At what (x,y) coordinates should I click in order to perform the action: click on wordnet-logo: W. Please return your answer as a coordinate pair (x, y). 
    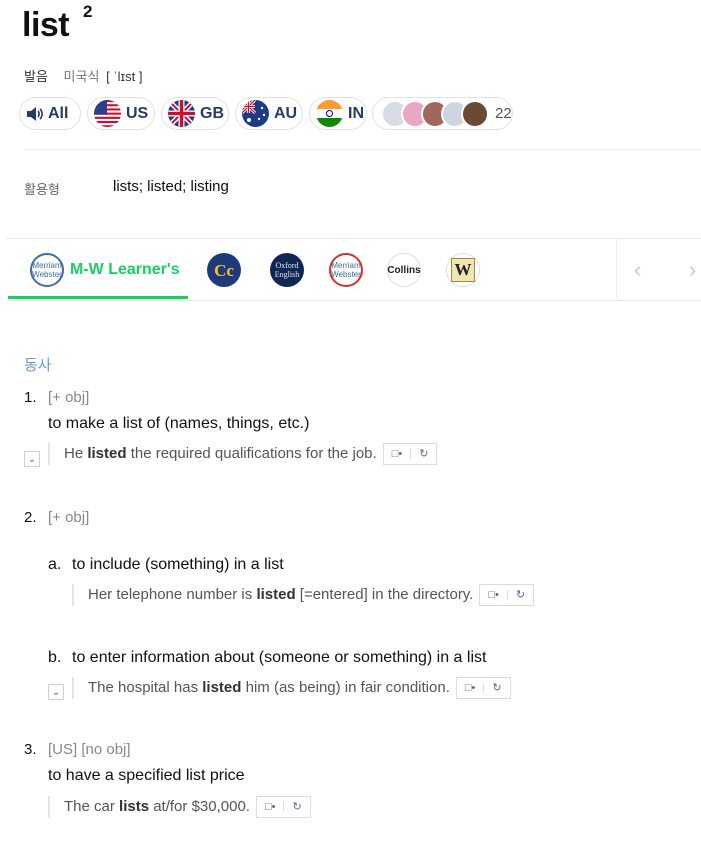
    Looking at the image, I should click on (463, 270).